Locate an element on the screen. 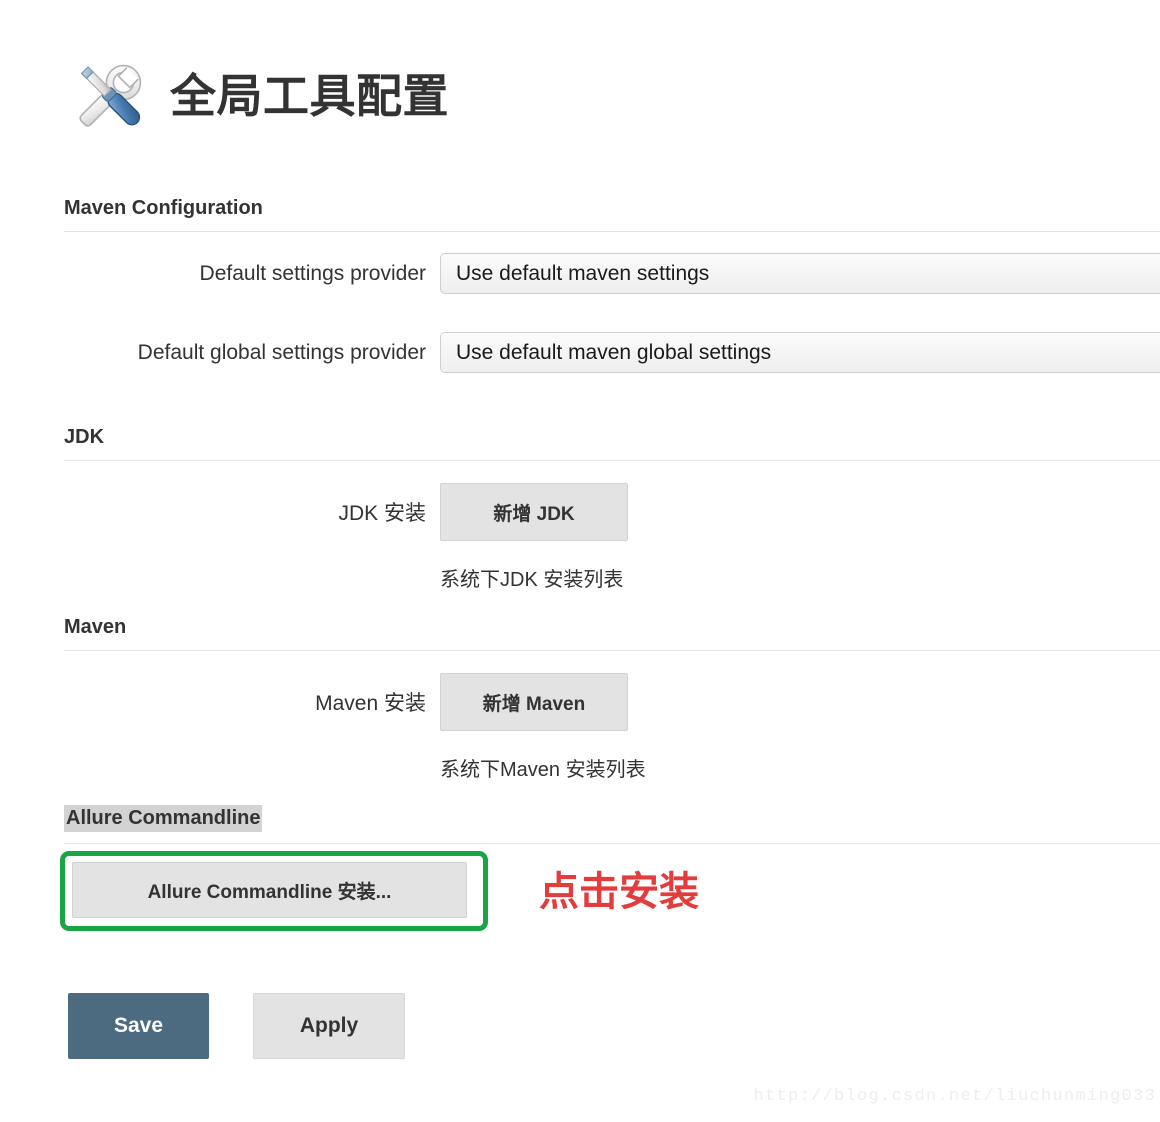 This screenshot has width=1160, height=1122. section-jdk: JDK JDK 安装 新增 JDK 系统下JDK 安装列表 is located at coordinates (612, 508).